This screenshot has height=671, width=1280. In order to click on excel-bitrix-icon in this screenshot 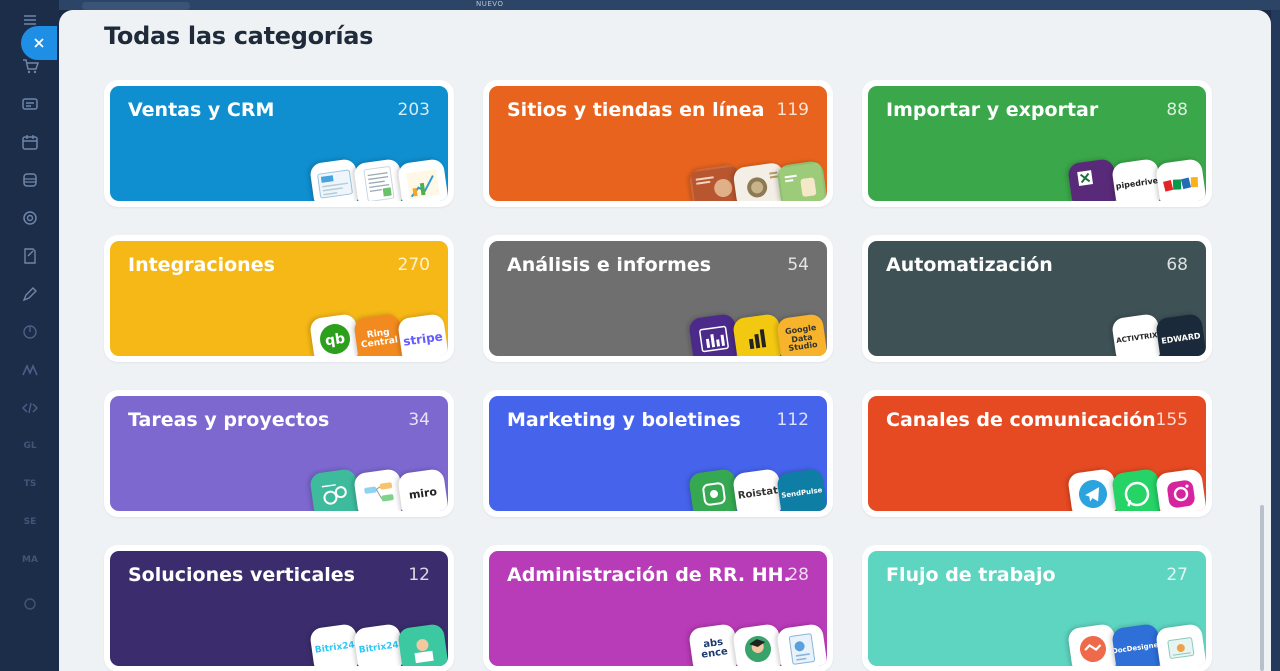, I will do `click(1093, 179)`.